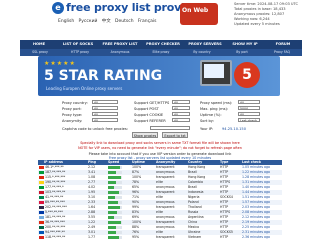  What do you see at coordinates (105, 102) in the screenshot?
I see `country-select: All` at bounding box center [105, 102].